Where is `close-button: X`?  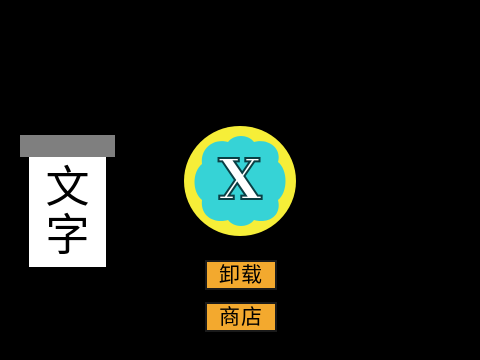 close-button: X is located at coordinates (240, 181).